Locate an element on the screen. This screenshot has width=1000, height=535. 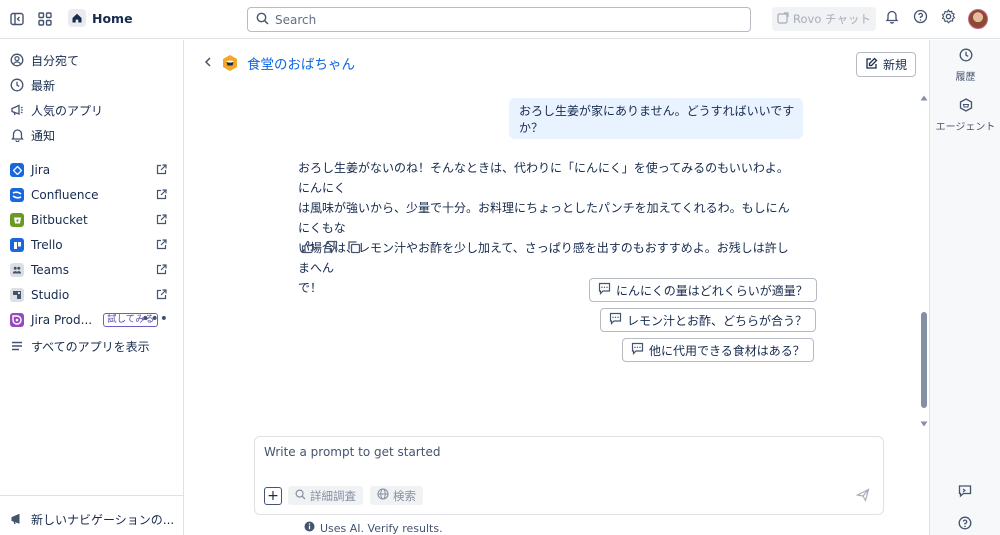
home-label: Home is located at coordinates (112, 18).